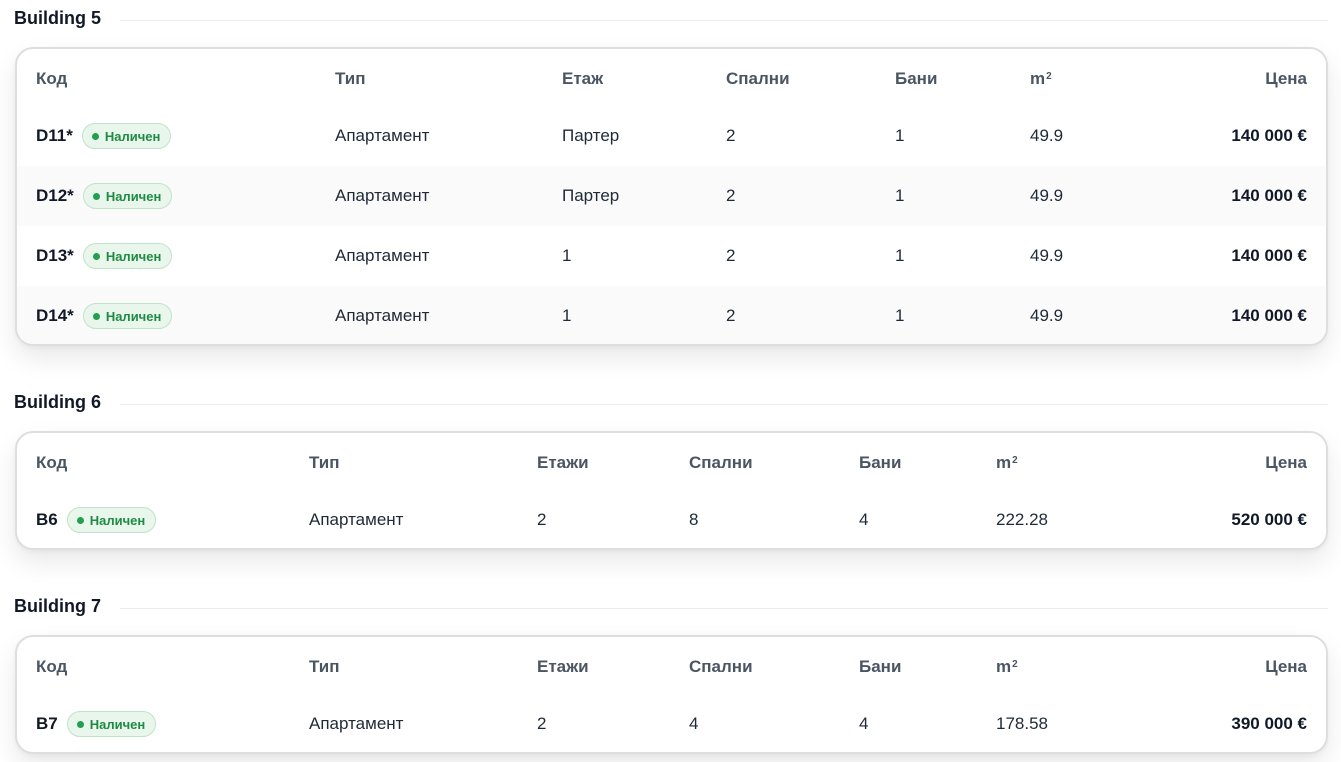 Image resolution: width=1341 pixels, height=762 pixels. What do you see at coordinates (671, 606) in the screenshot?
I see `section-header: Building 7` at bounding box center [671, 606].